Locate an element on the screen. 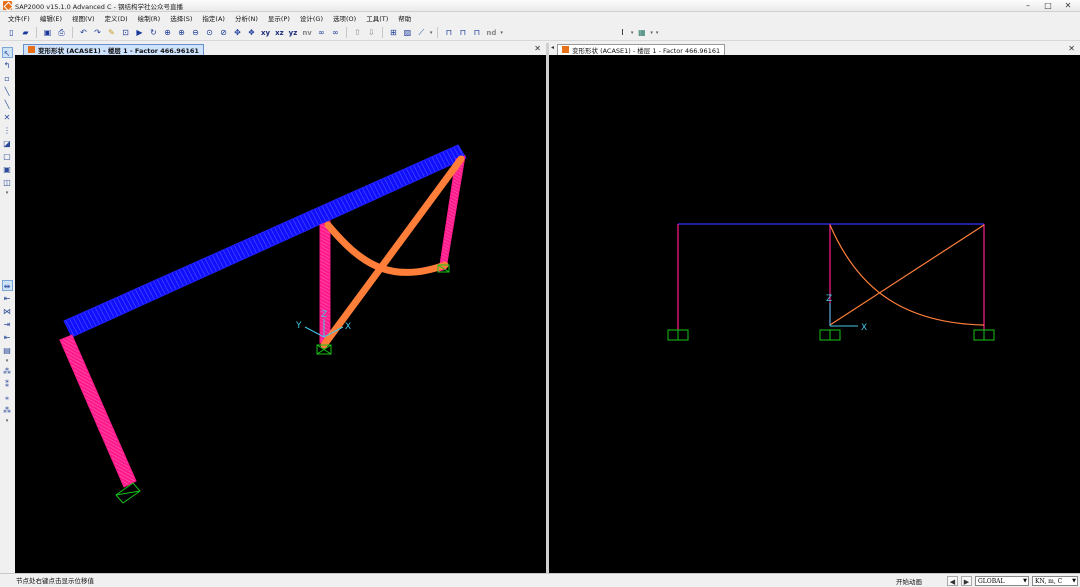 The width and height of the screenshot is (1080, 587). select-clear-icon: ⇤ is located at coordinates (7, 337).